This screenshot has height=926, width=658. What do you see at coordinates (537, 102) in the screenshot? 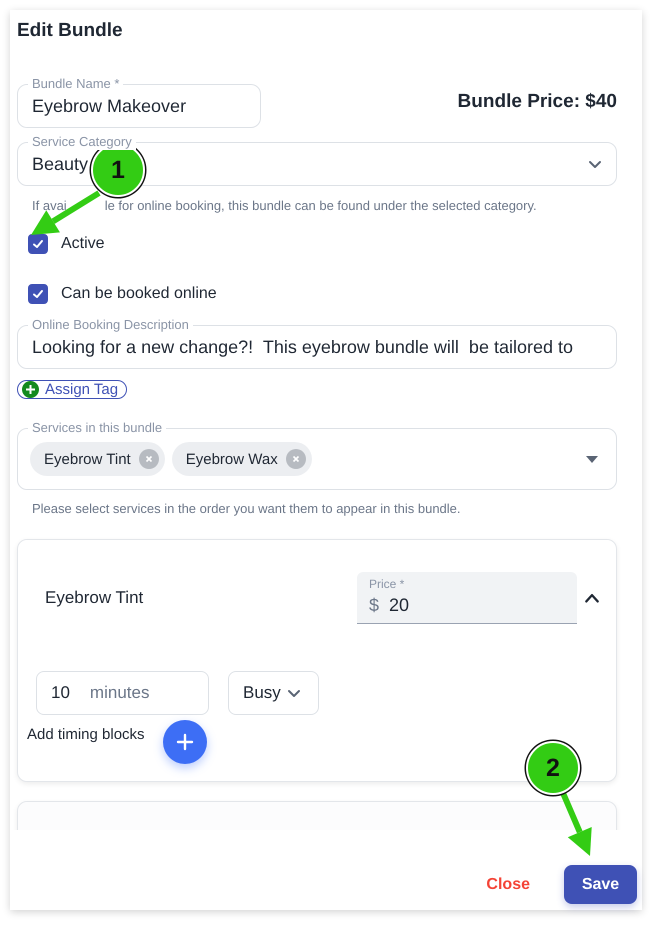
I see `bundle-price: Bundle Price: $40` at bounding box center [537, 102].